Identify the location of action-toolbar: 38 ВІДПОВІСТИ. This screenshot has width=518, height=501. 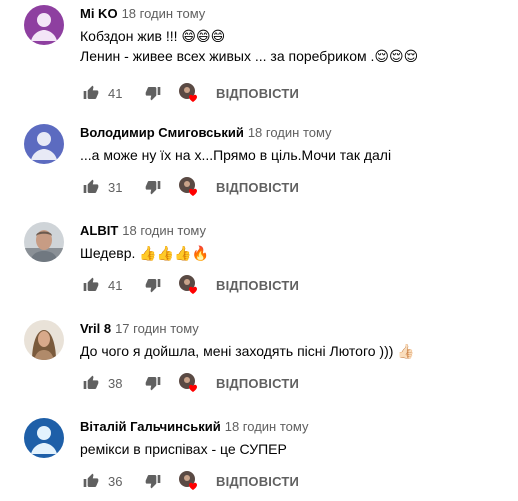
(189, 383).